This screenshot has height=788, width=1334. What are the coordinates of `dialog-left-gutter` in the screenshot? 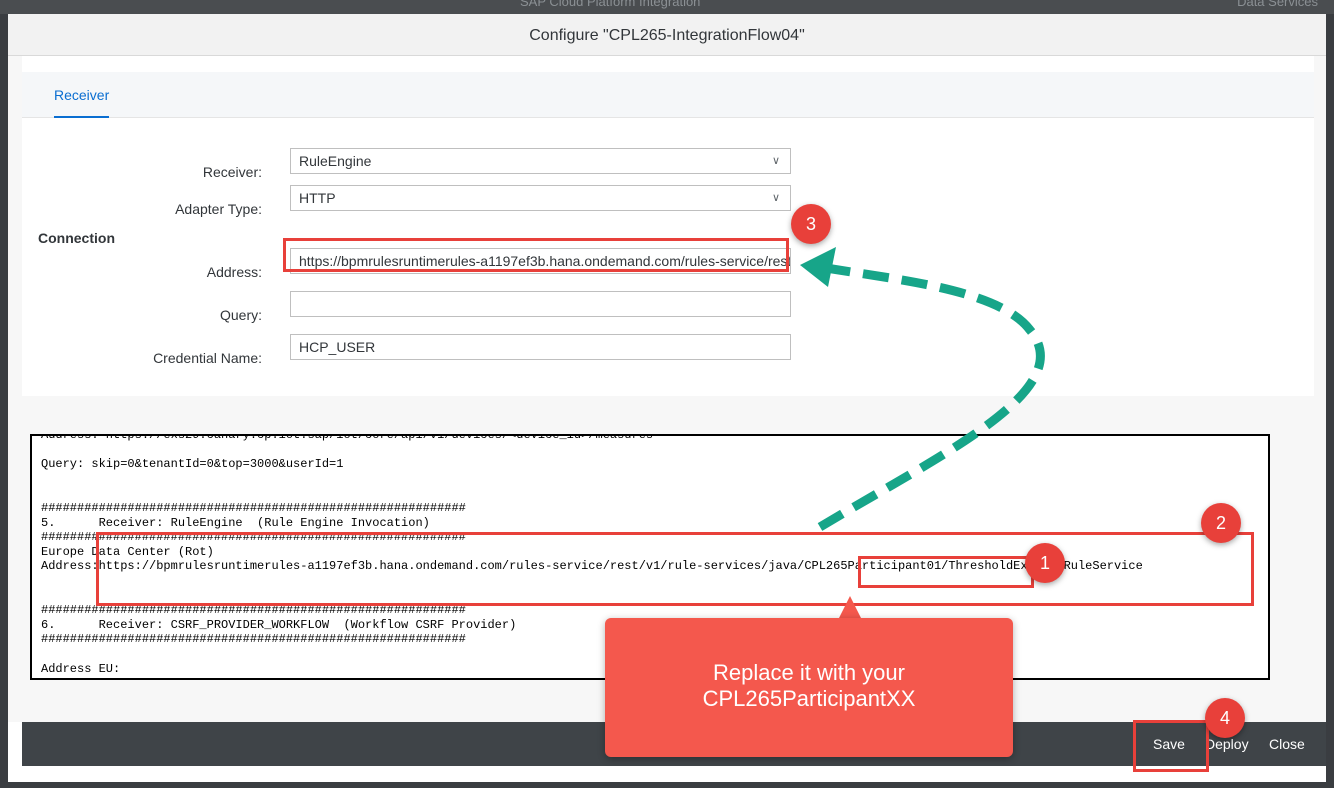 It's located at (15, 389).